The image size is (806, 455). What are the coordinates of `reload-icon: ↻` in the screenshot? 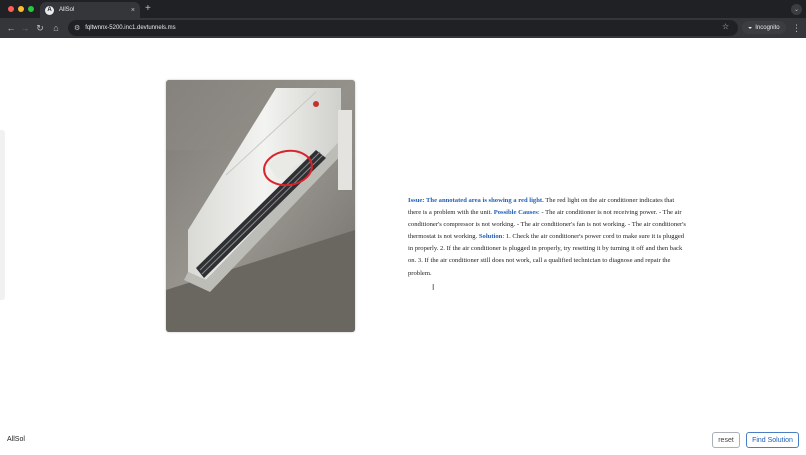 It's located at (40, 28).